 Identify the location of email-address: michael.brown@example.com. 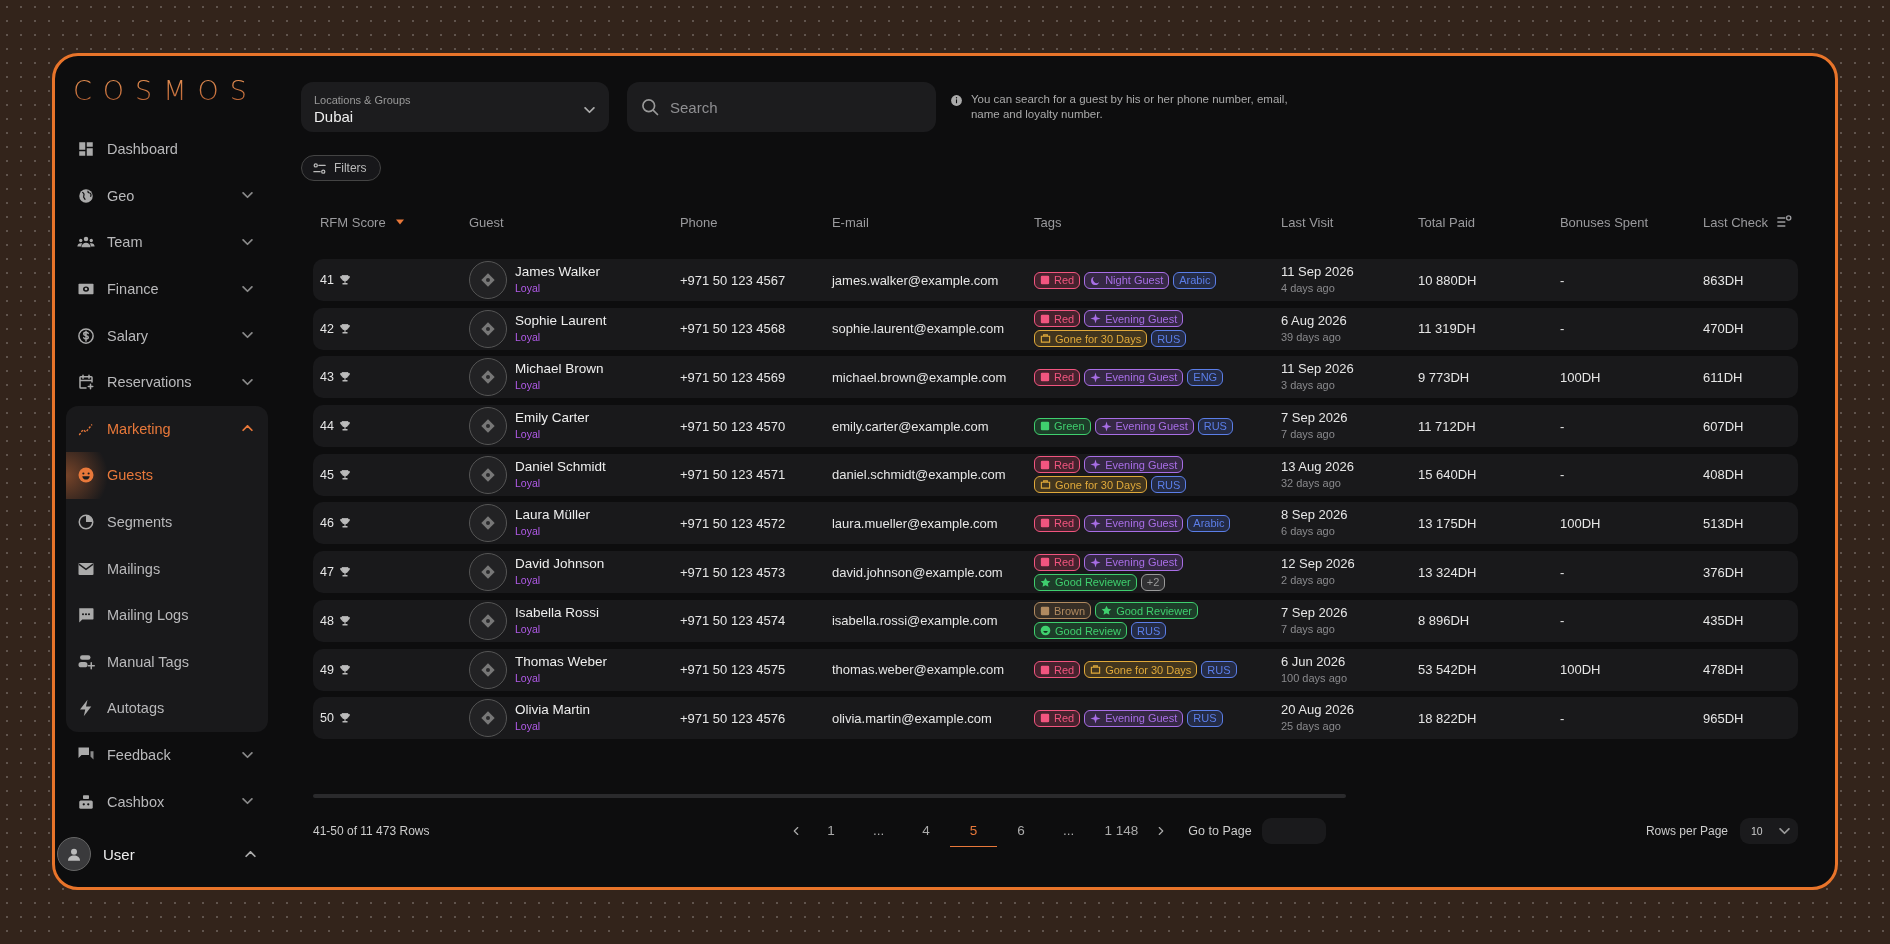
(919, 377).